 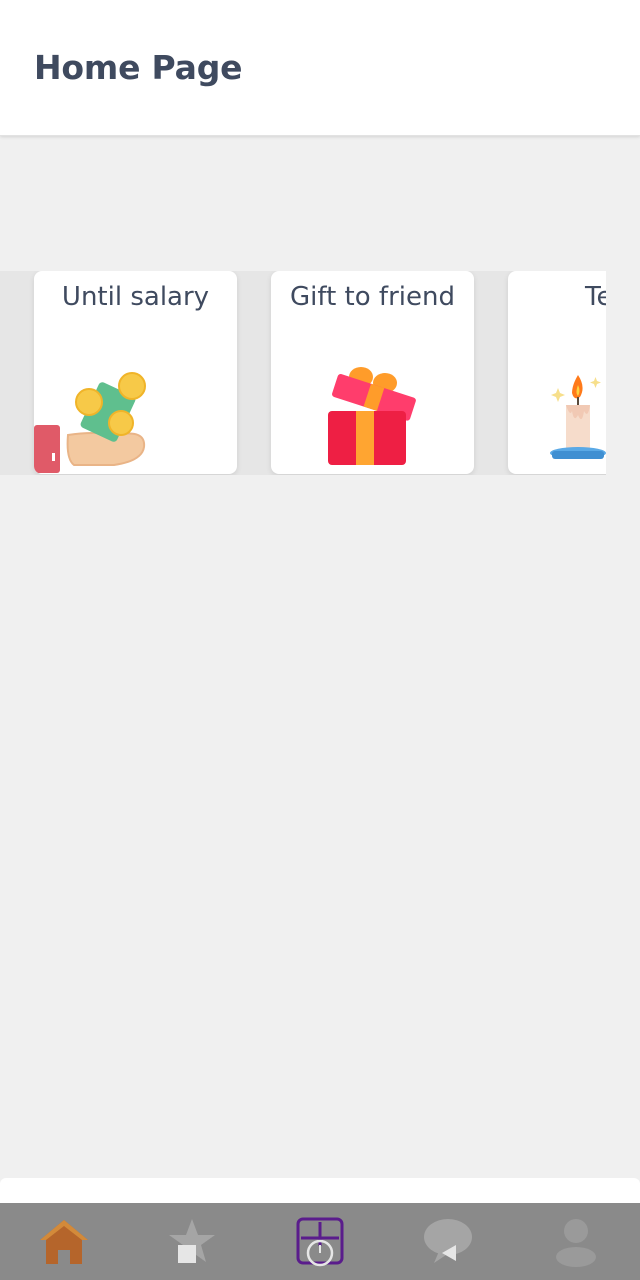 I want to click on card-until-salary: Until salary, so click(x=135, y=372).